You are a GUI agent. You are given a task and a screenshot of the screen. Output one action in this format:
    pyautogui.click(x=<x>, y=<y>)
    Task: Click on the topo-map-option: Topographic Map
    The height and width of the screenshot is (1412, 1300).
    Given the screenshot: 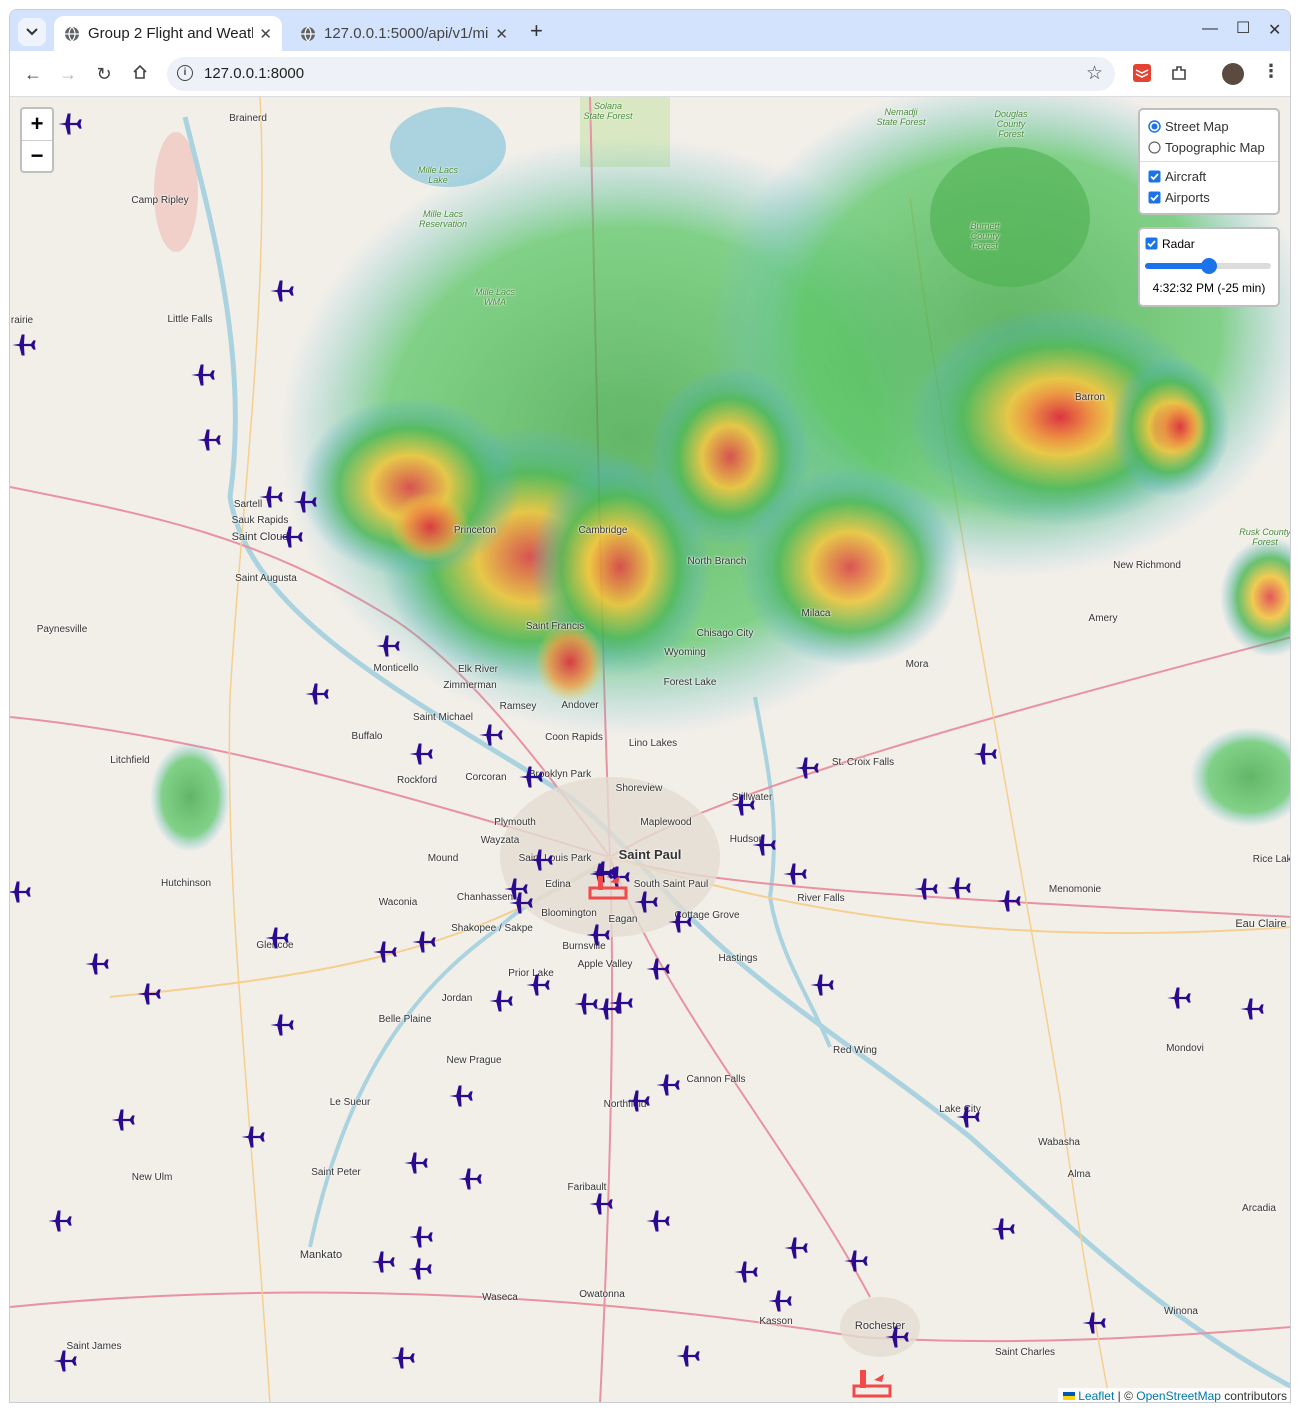 What is the action you would take?
    pyautogui.click(x=1209, y=147)
    